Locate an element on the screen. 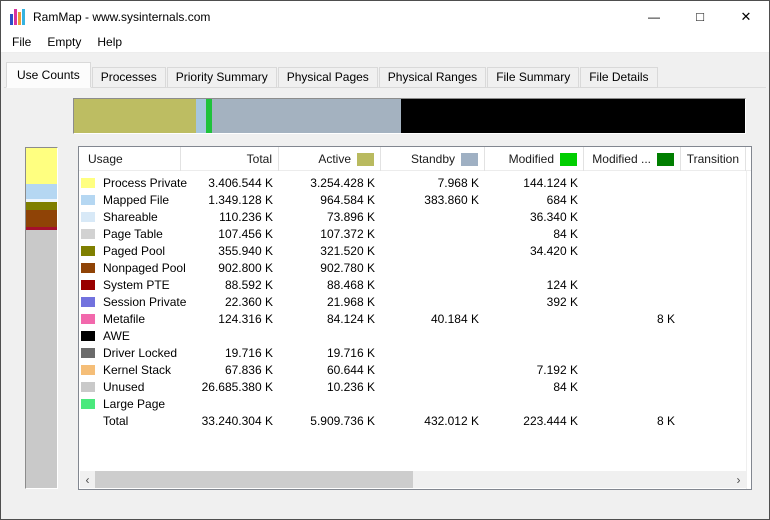  rammap-icon-bar is located at coordinates (15, 16).